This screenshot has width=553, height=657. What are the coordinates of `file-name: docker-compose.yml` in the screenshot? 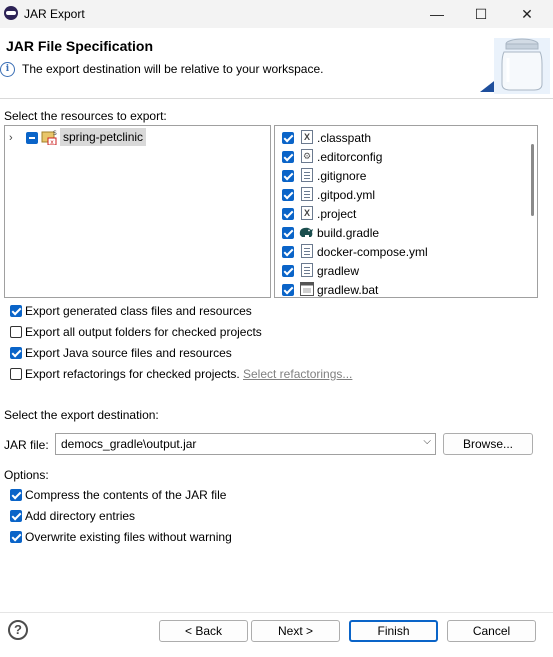 It's located at (372, 252).